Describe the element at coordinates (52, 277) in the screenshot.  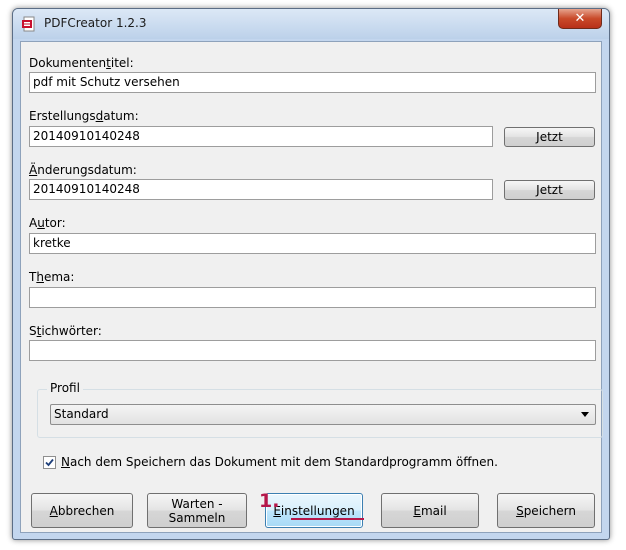
I see `thema-label: Thema:` at that location.